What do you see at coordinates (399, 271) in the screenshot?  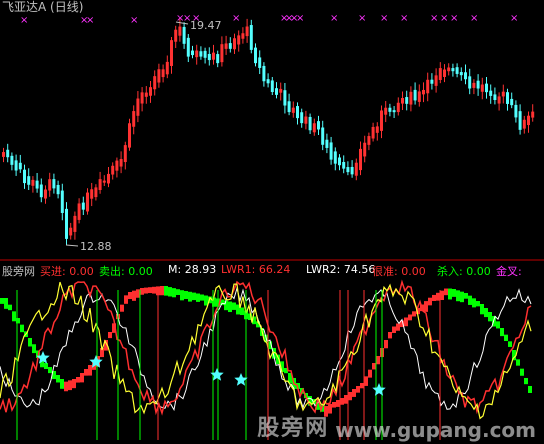 I see `field-accurate: 很准: 0.00` at bounding box center [399, 271].